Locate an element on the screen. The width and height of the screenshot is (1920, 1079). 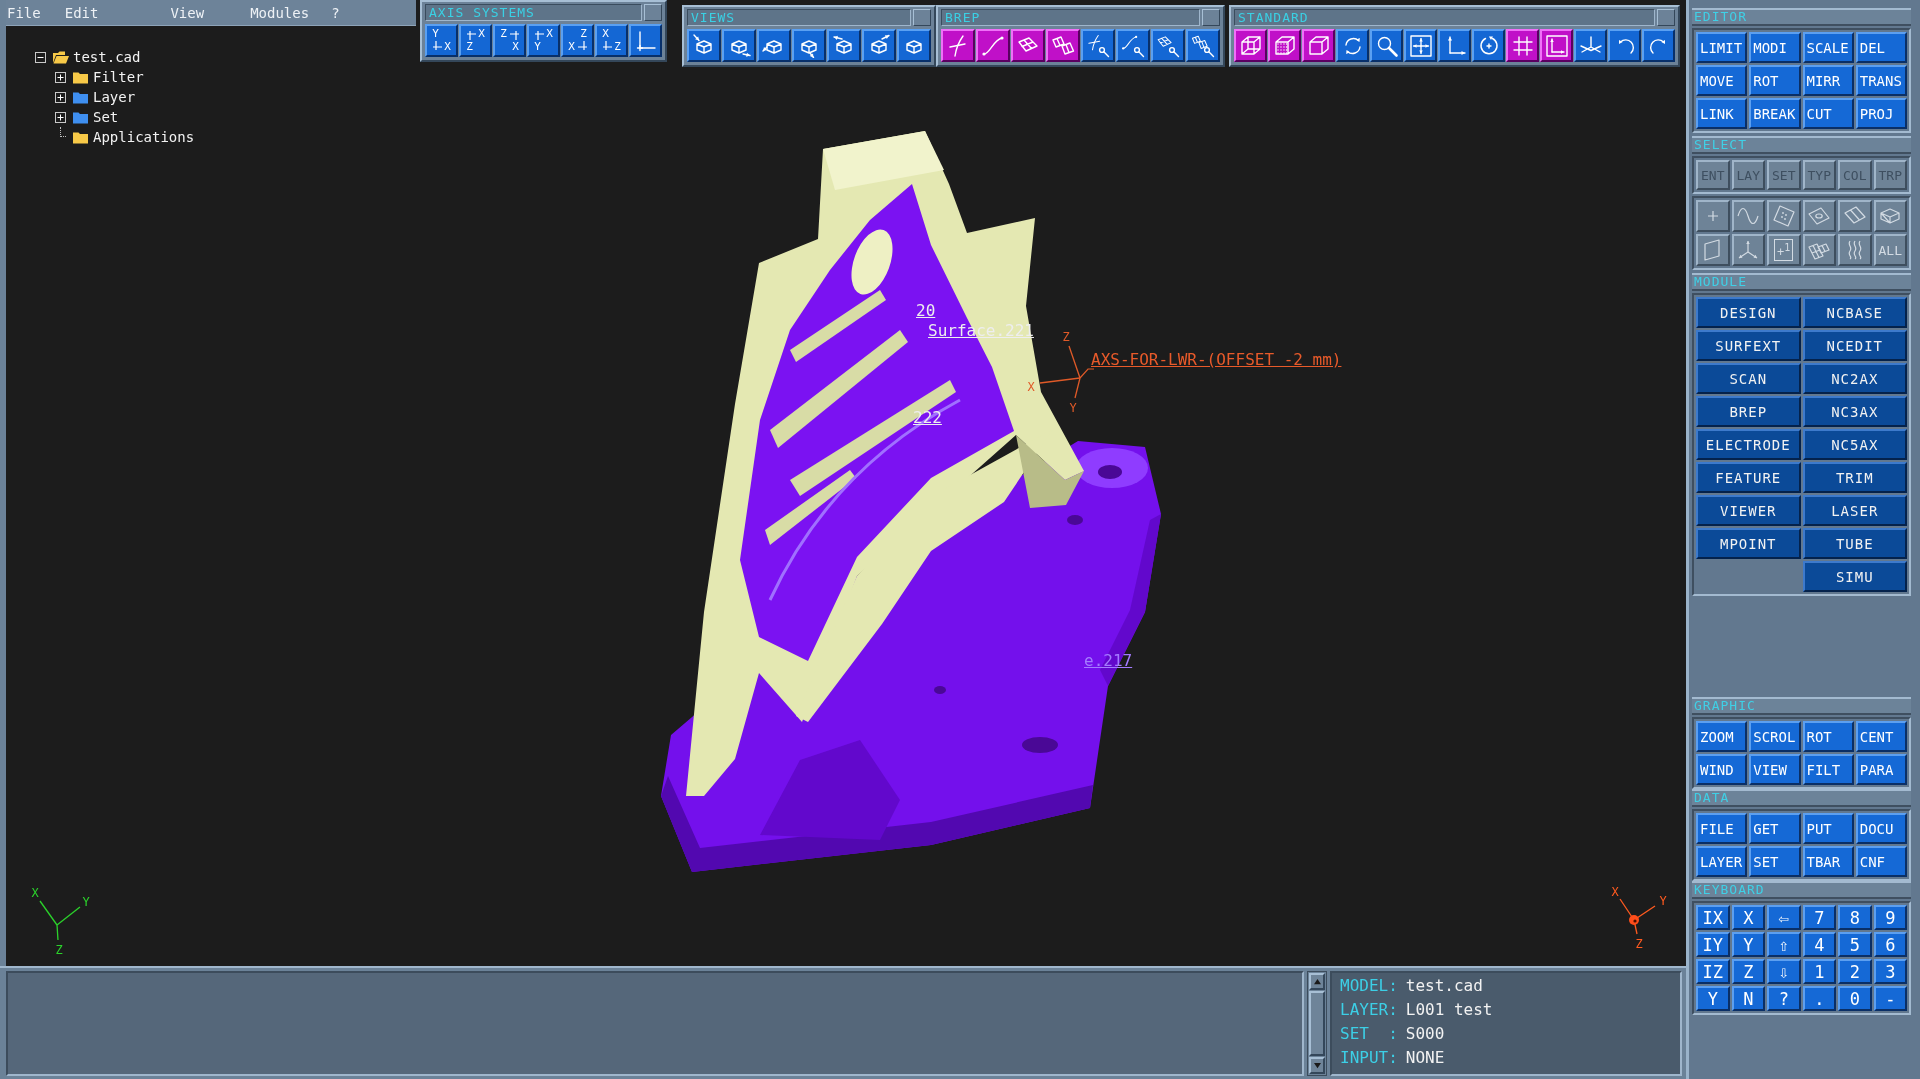
tree-item: test.cad is located at coordinates (107, 57).